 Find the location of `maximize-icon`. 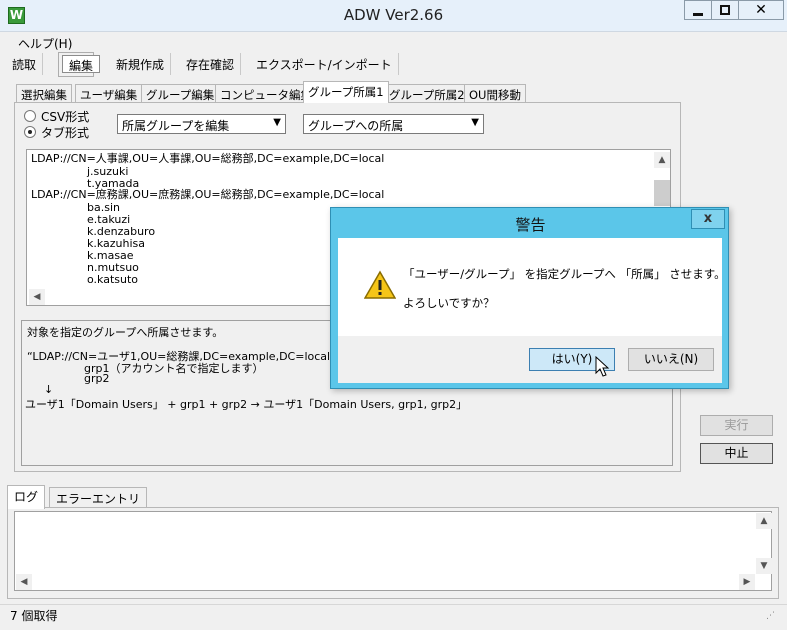

maximize-icon is located at coordinates (725, 10).